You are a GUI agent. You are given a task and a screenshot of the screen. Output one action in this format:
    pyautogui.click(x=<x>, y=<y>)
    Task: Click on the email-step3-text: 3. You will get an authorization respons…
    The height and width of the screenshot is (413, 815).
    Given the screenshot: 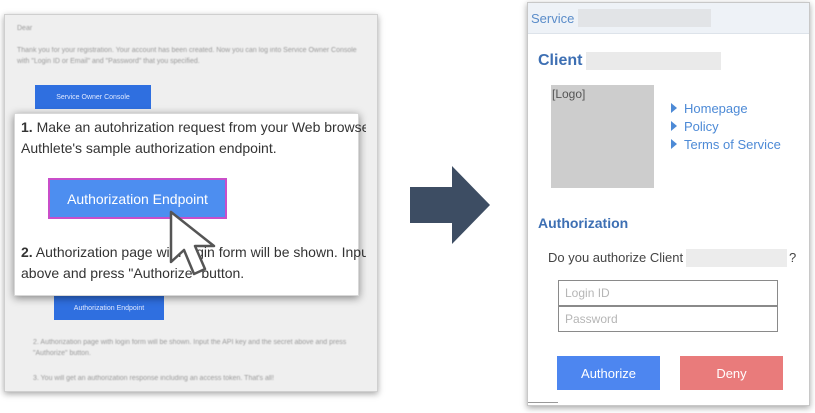 What is the action you would take?
    pyautogui.click(x=153, y=378)
    